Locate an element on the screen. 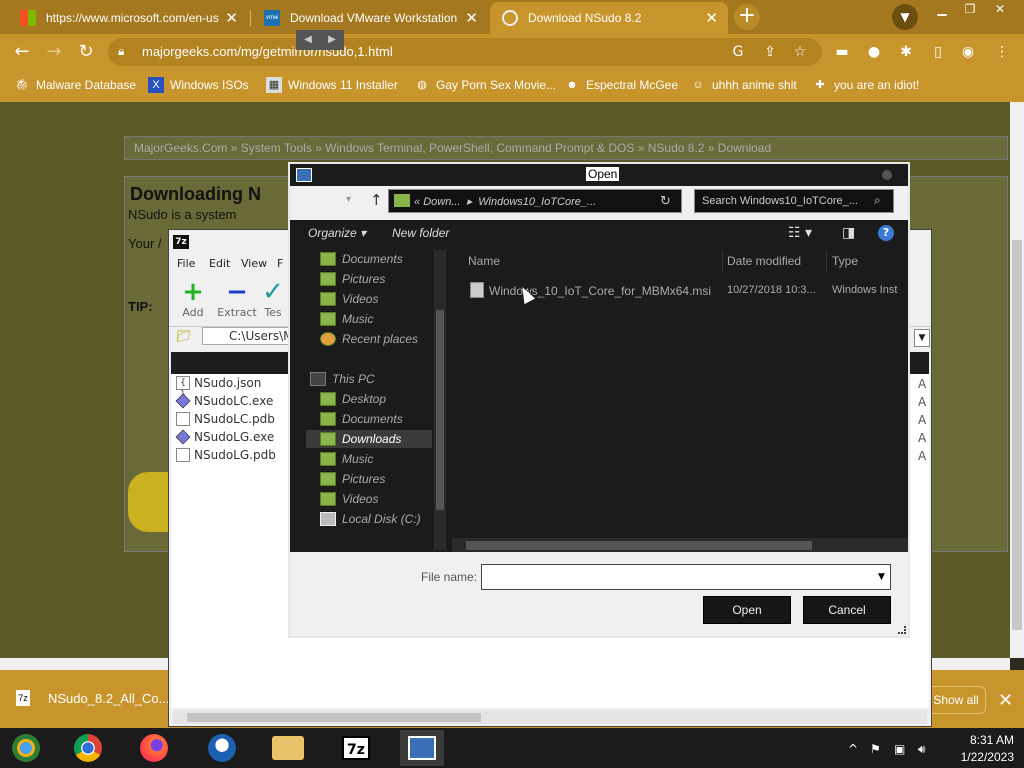  back-arrow-icon: ◀ is located at coordinates (308, 40).